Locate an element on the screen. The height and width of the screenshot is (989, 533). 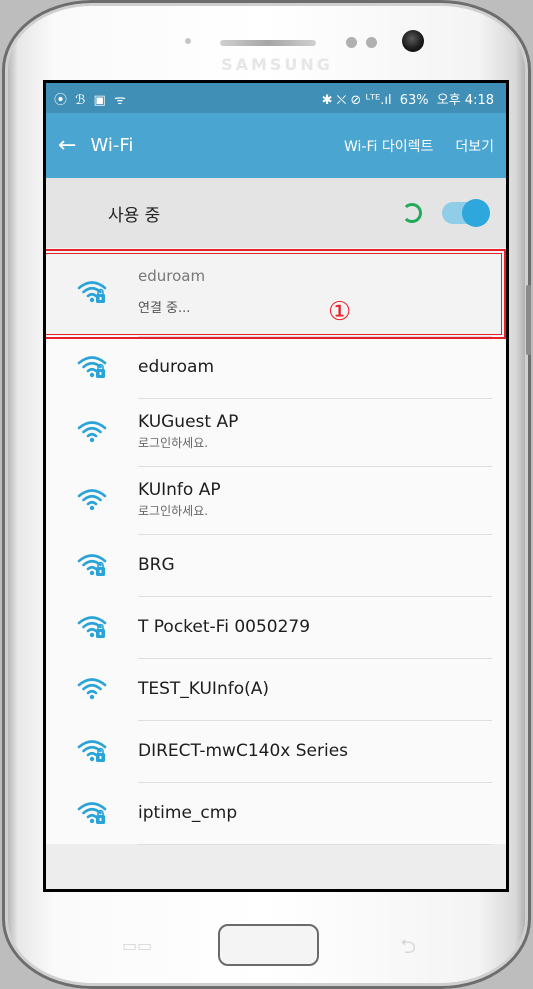
switch-knob is located at coordinates (476, 213).